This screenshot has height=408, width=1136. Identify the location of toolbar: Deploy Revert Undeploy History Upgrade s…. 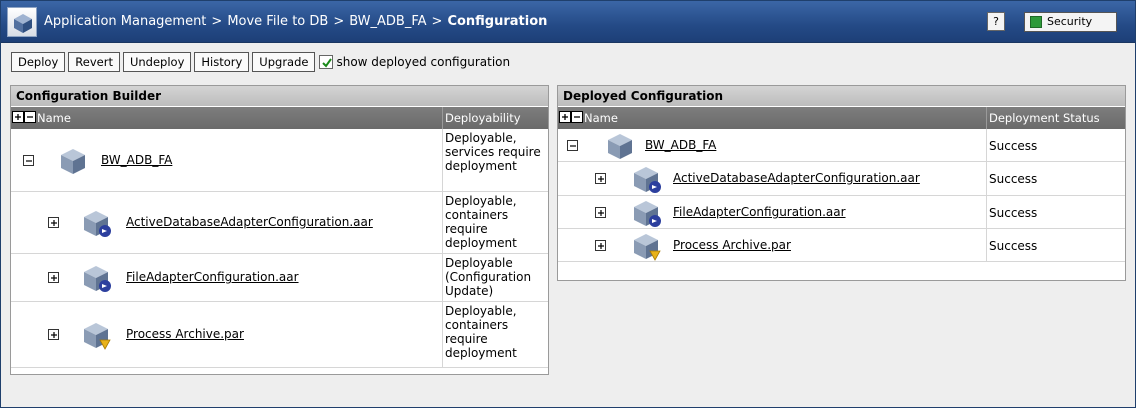
(260, 62).